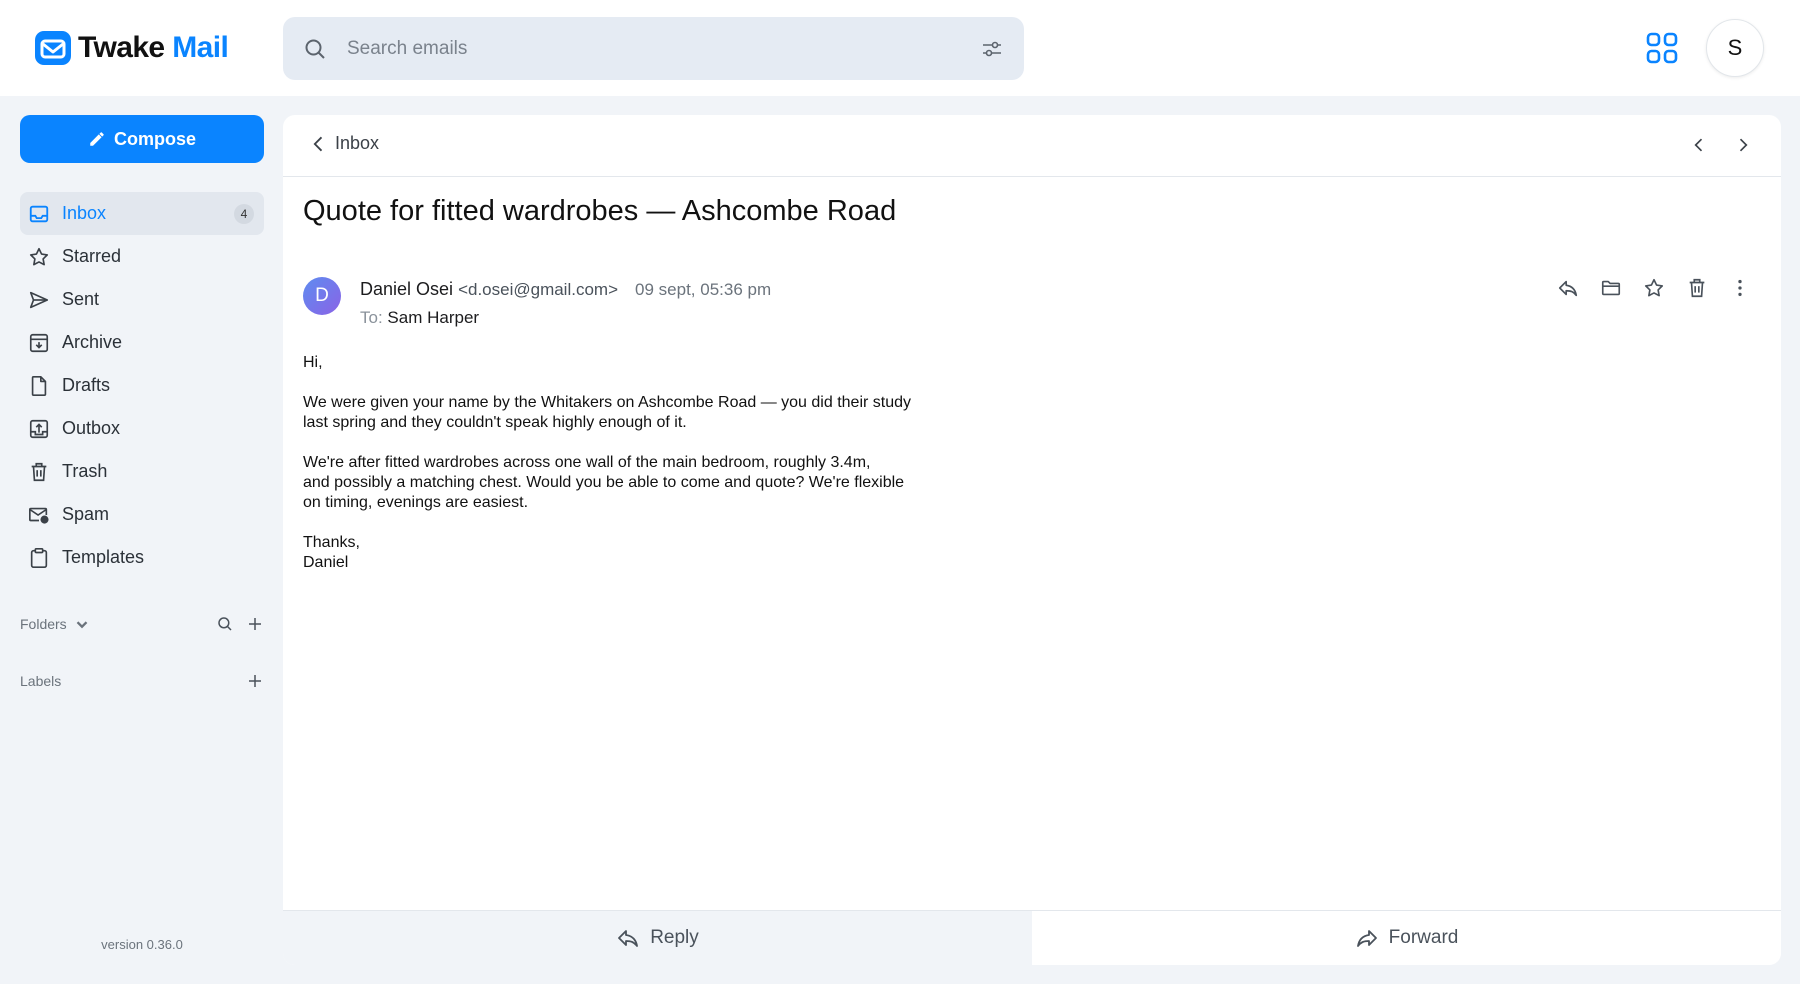  What do you see at coordinates (1366, 938) in the screenshot?
I see `forward-icon` at bounding box center [1366, 938].